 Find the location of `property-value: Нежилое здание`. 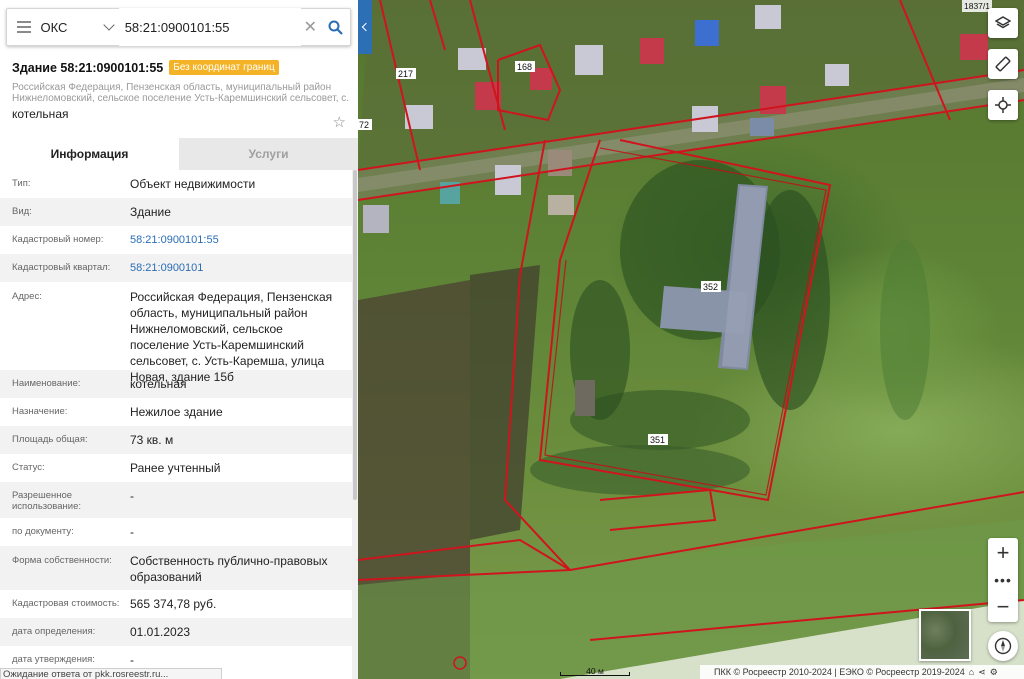

property-value: Нежилое здание is located at coordinates (176, 412).